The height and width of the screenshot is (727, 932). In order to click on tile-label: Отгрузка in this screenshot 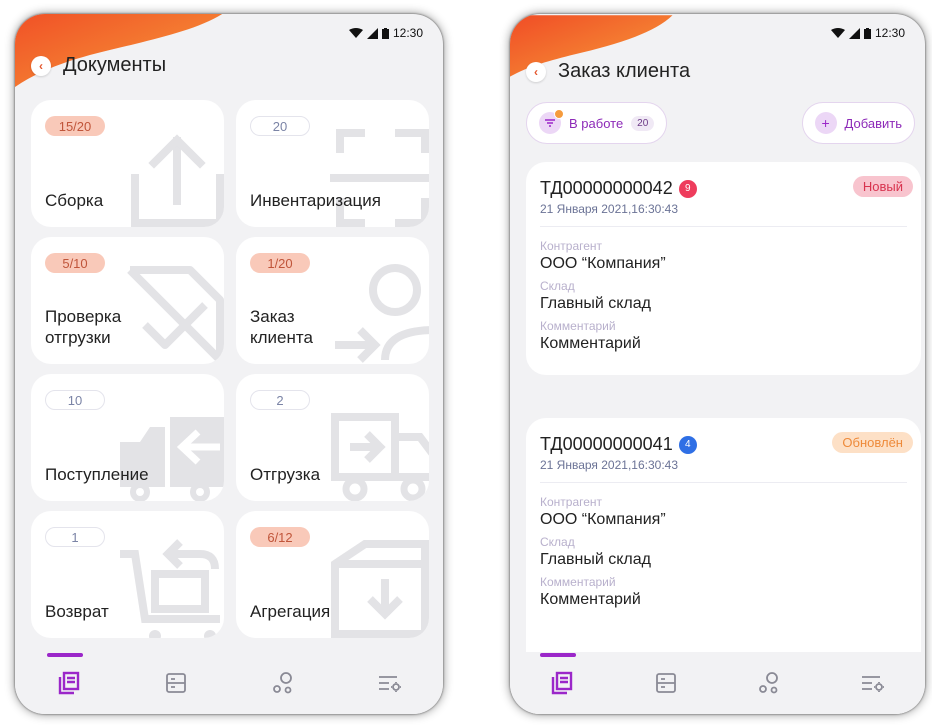, I will do `click(285, 474)`.